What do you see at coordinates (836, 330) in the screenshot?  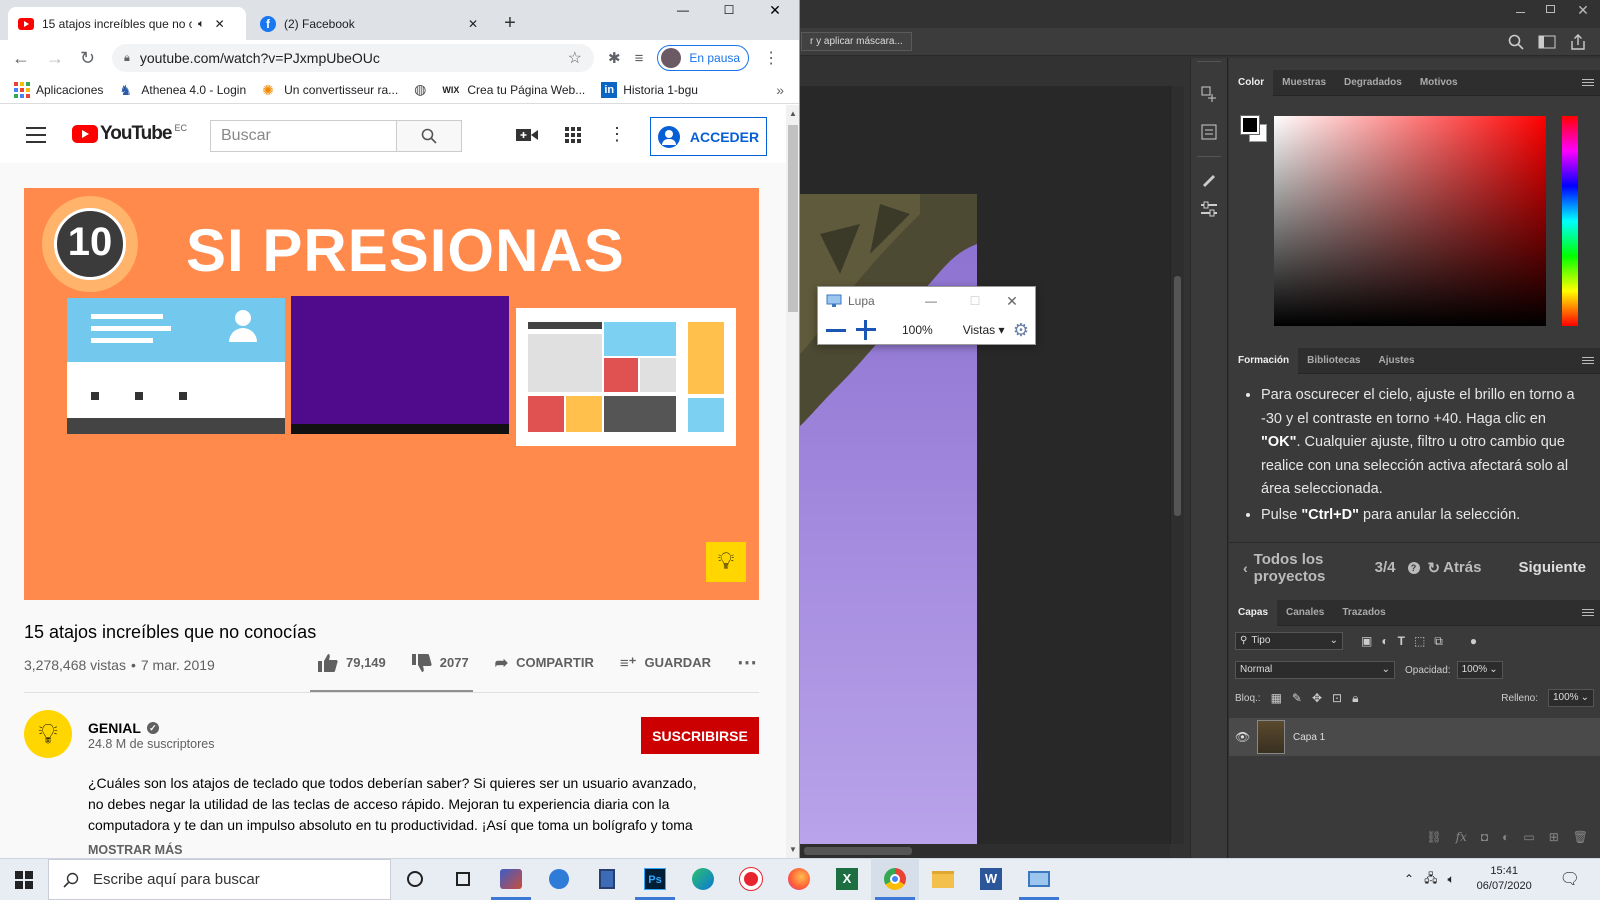 I see `zoom-out-button` at bounding box center [836, 330].